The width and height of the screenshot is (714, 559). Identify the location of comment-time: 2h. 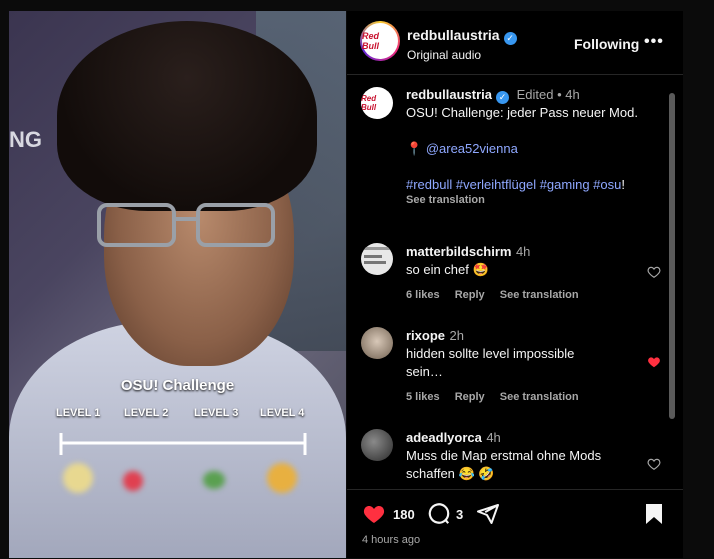
(456, 335).